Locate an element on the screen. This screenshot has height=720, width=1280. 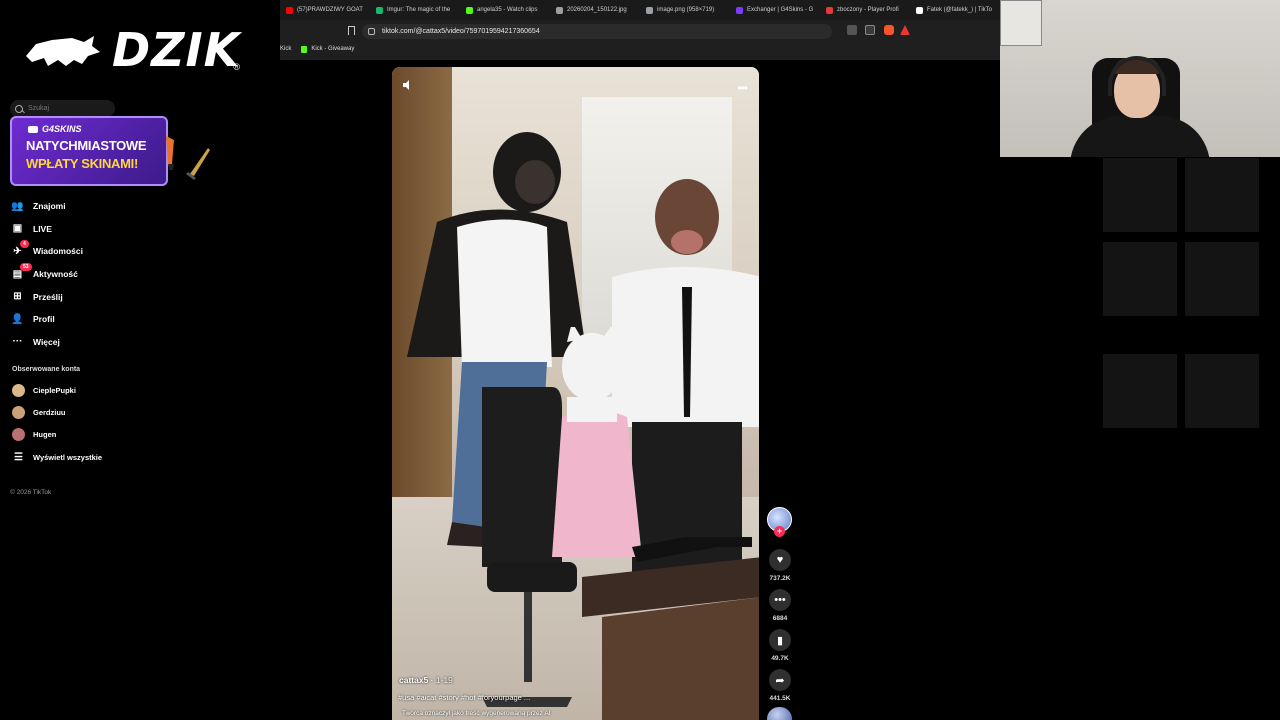
followed-account: Gerdziuu is located at coordinates (87, 412).